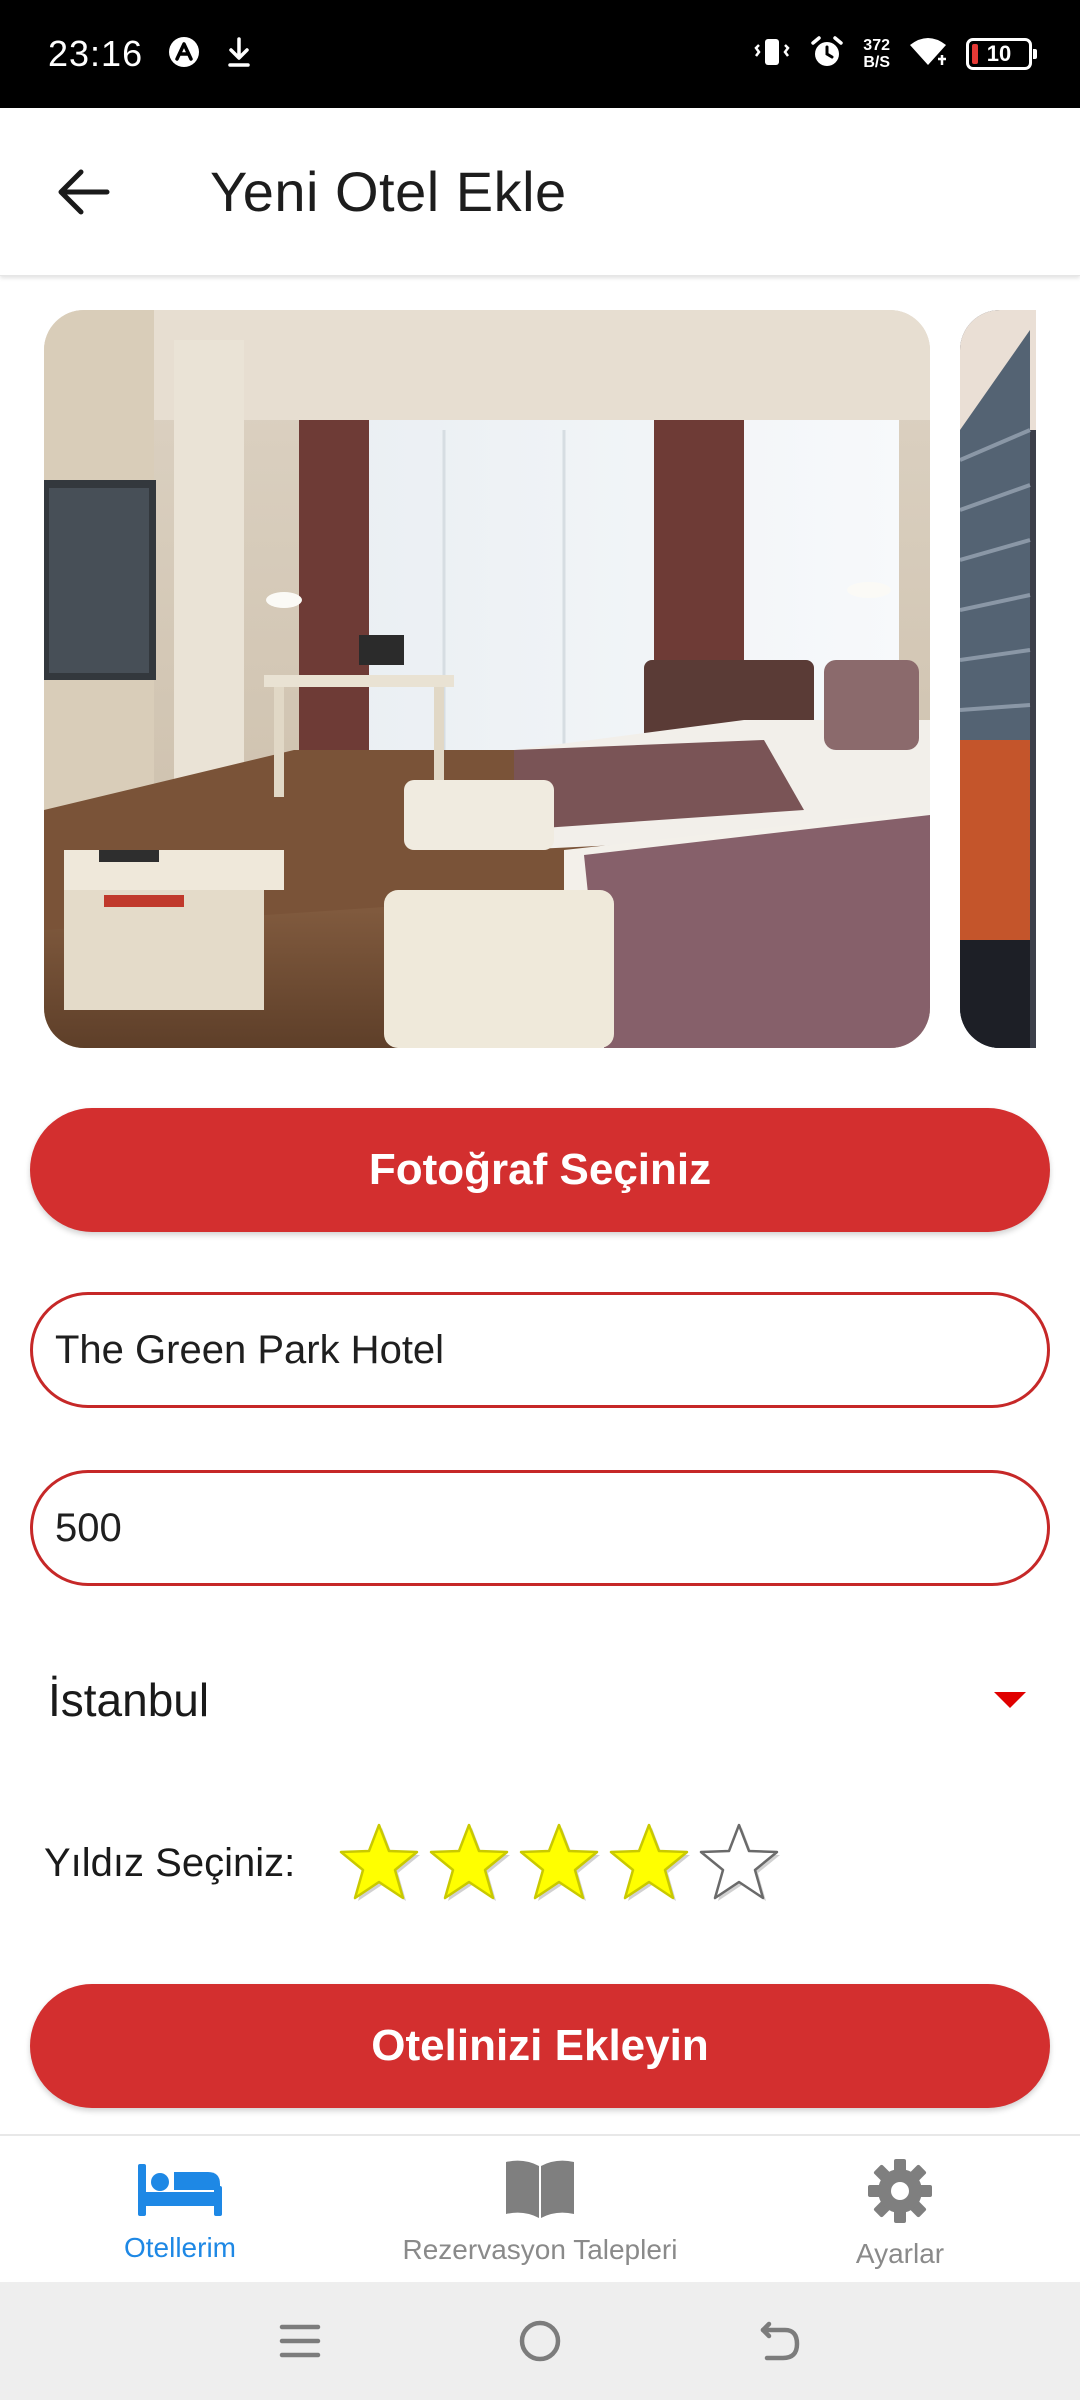 The image size is (1080, 2400). What do you see at coordinates (96, 53) in the screenshot?
I see `status-time: 23:16` at bounding box center [96, 53].